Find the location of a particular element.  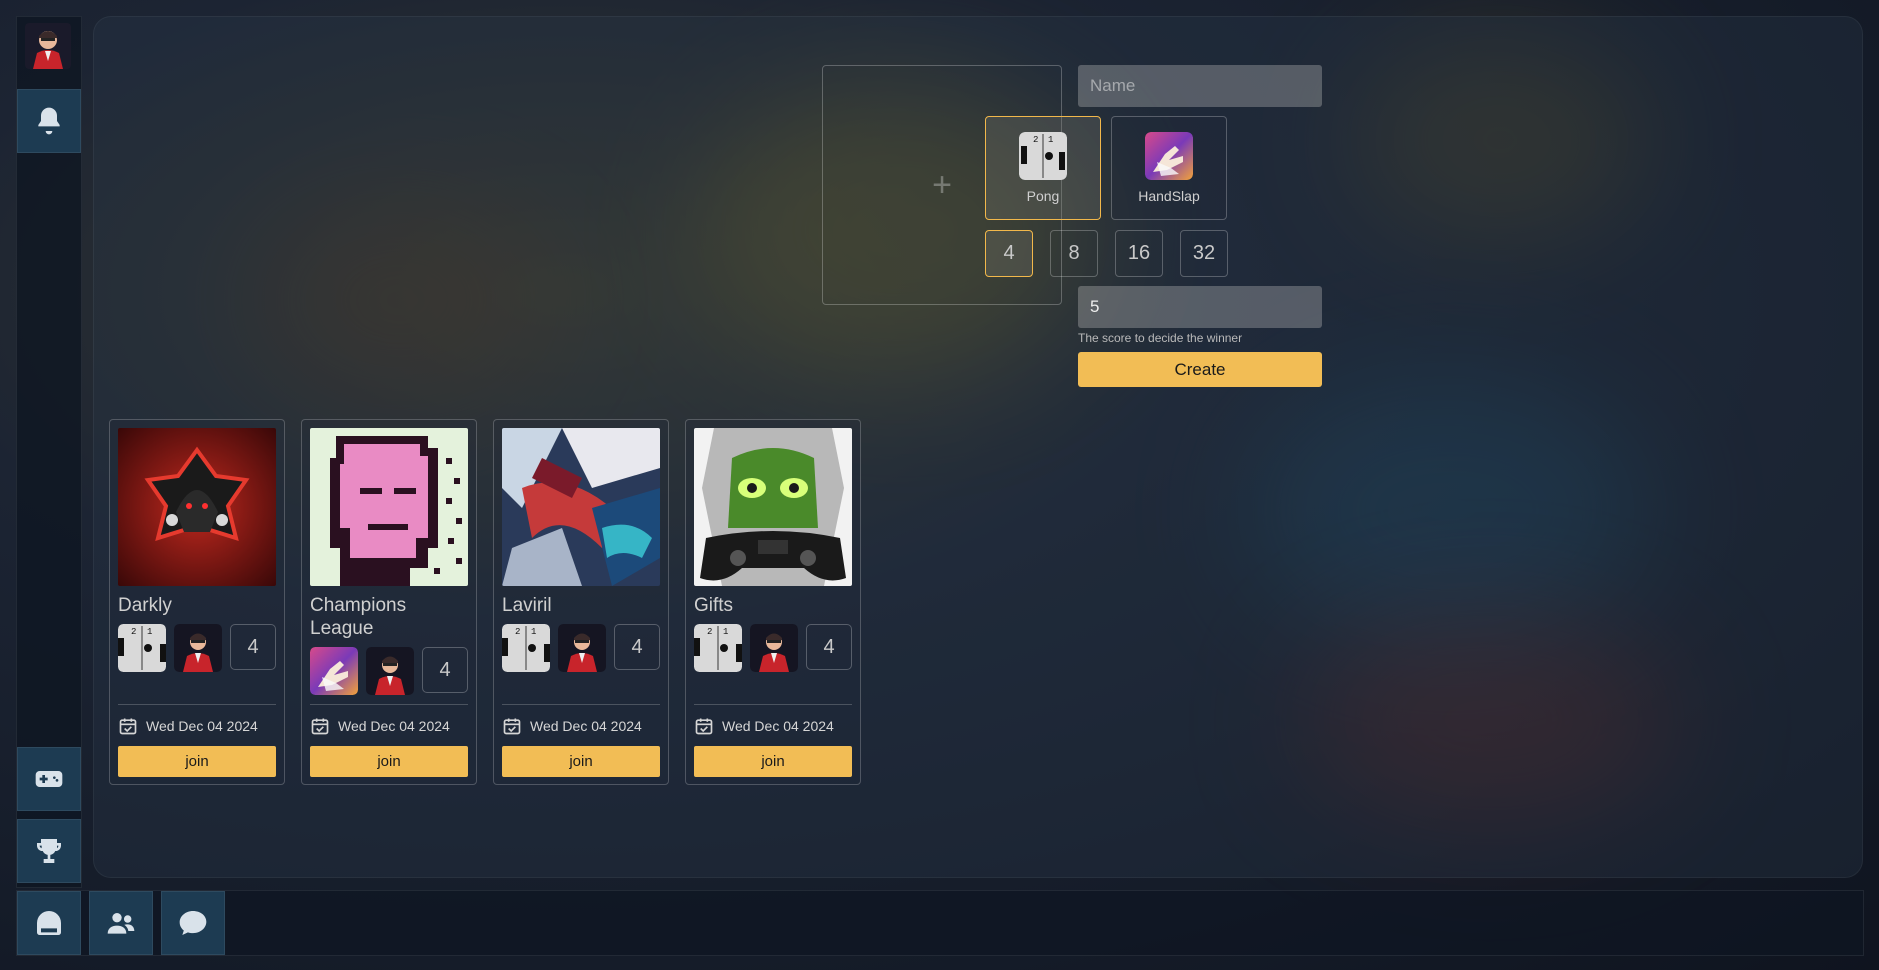

game-option-pong: 2 1 Pong is located at coordinates (1043, 168).